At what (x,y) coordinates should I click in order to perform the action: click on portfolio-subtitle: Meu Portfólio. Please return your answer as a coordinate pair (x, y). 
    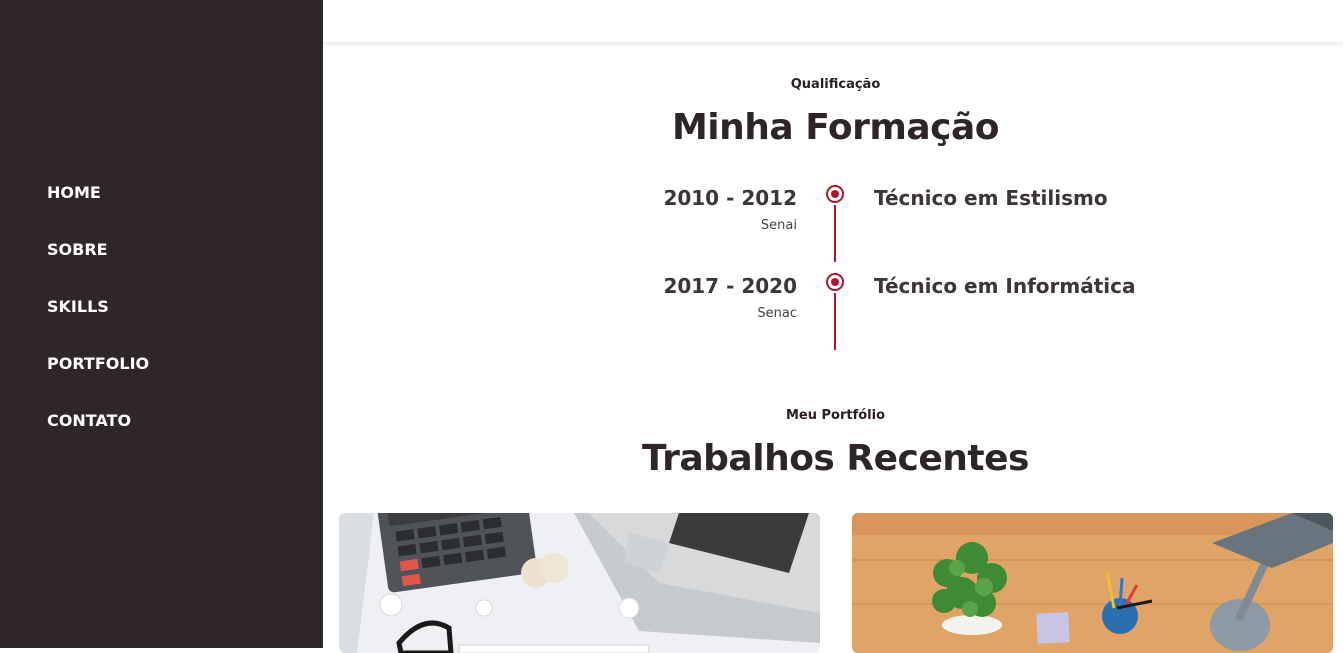
    Looking at the image, I should click on (835, 415).